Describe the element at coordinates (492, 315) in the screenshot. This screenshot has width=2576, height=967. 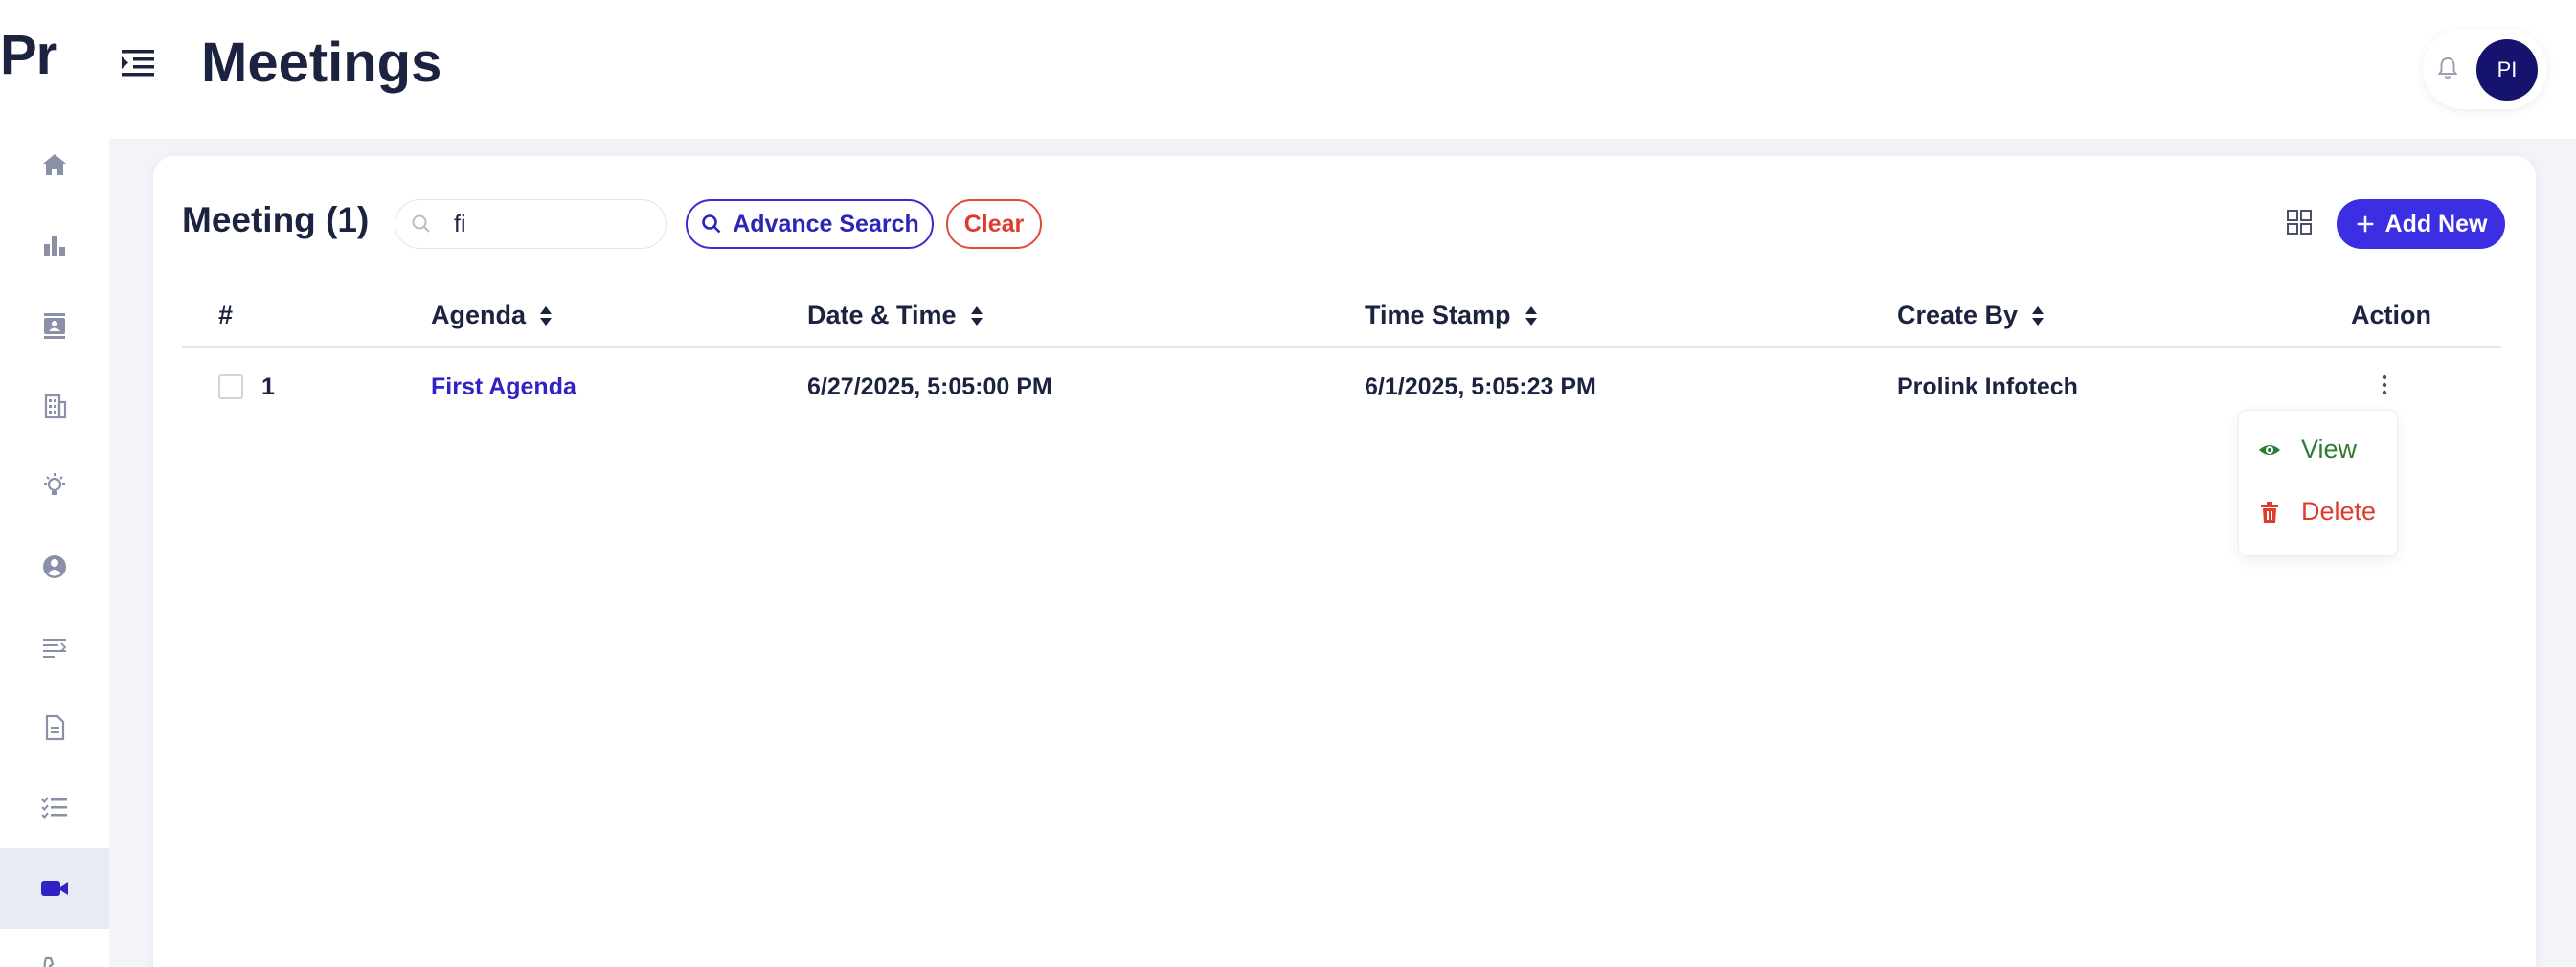
I see `column-header-agenda: Agenda` at that location.